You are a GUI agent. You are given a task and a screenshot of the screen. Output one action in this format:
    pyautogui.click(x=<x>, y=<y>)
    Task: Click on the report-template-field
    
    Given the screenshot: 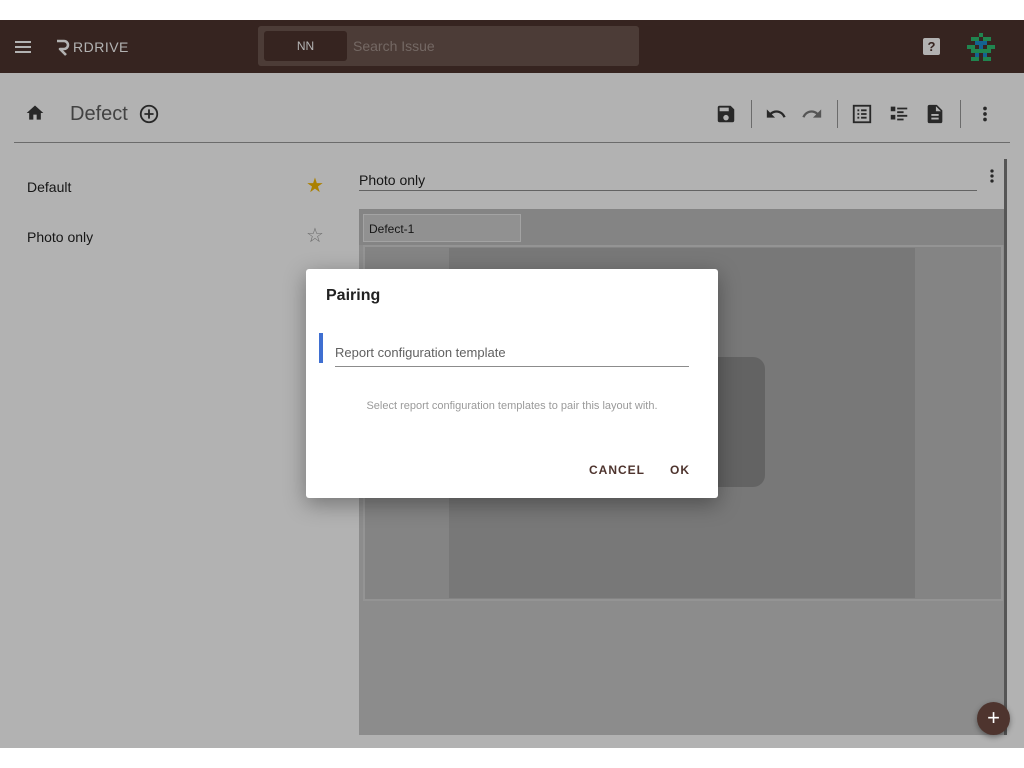 What is the action you would take?
    pyautogui.click(x=512, y=353)
    